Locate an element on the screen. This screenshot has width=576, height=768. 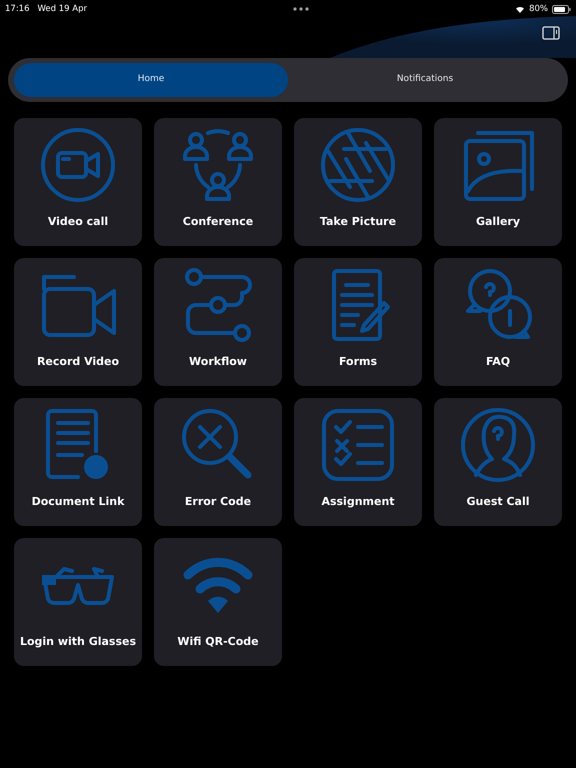
wifi-icon is located at coordinates (520, 9).